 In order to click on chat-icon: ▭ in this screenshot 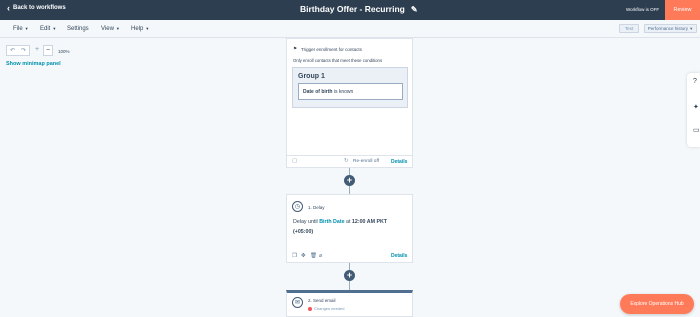, I will do `click(696, 130)`.